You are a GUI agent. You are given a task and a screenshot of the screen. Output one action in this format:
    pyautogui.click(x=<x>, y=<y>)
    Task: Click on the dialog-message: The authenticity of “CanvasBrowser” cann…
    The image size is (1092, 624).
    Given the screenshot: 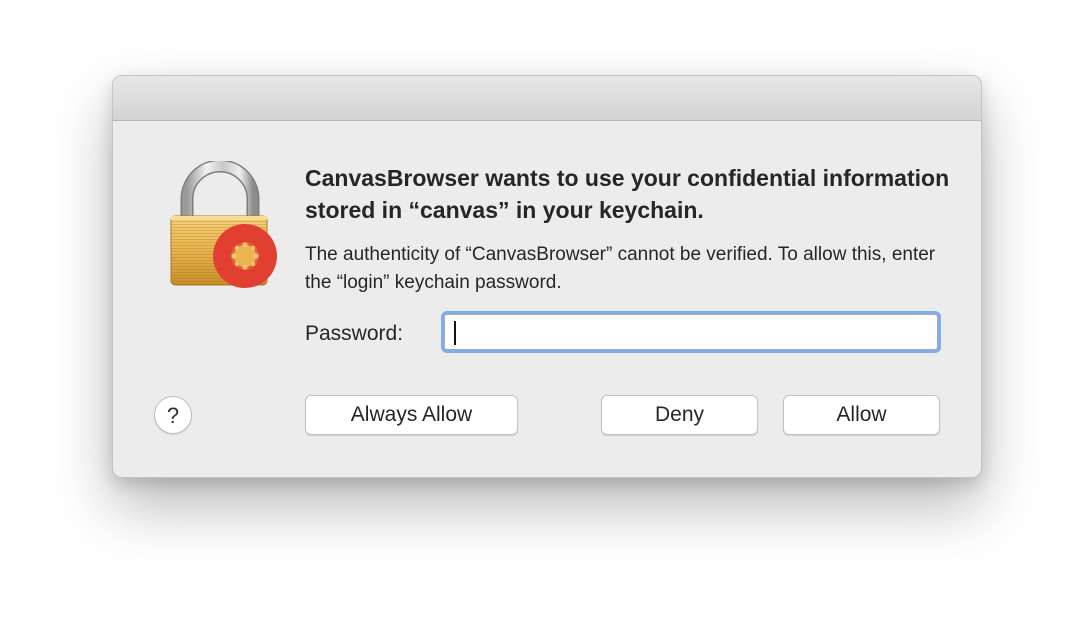 What is the action you would take?
    pyautogui.click(x=620, y=268)
    